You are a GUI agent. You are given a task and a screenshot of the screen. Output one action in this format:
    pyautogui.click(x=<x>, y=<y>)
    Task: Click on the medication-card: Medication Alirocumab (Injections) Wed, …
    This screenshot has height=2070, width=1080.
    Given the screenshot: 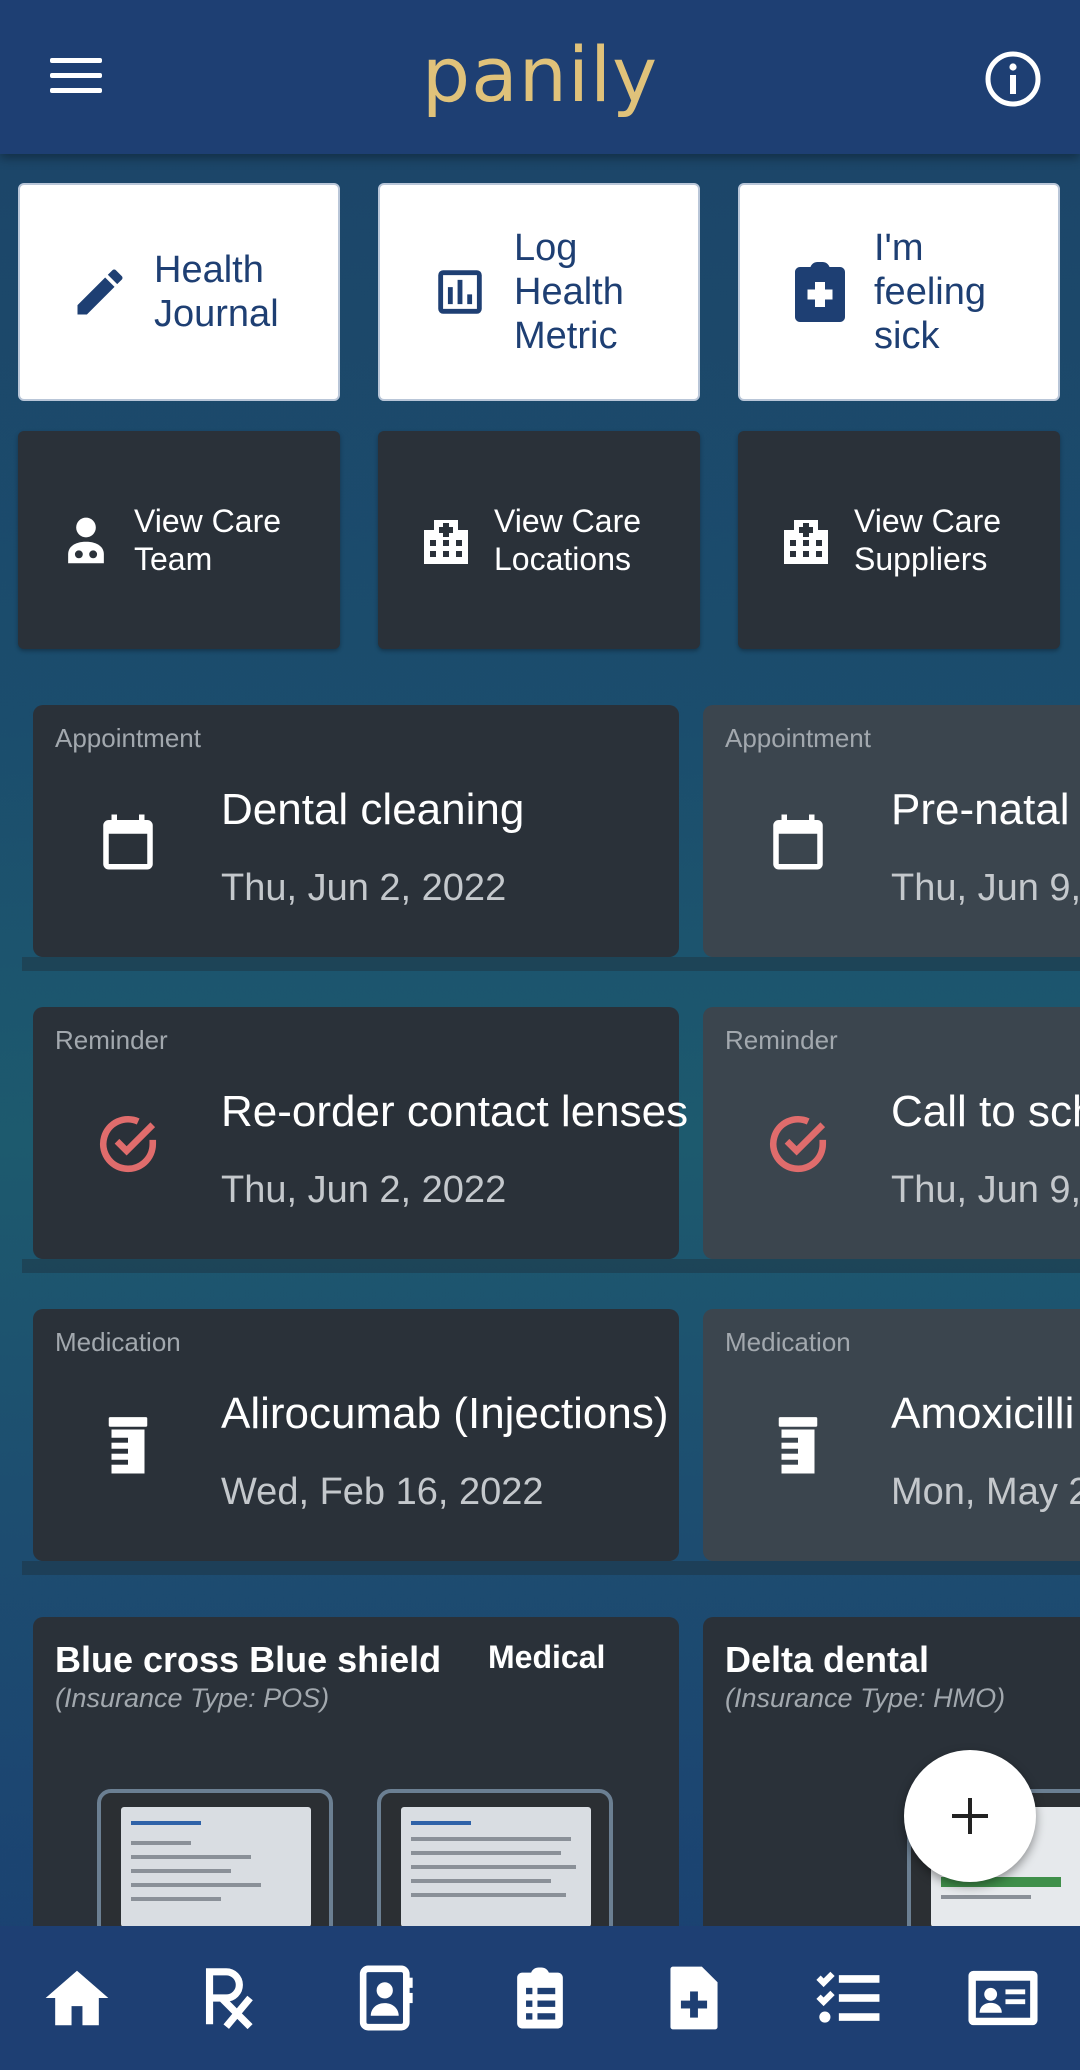 What is the action you would take?
    pyautogui.click(x=356, y=1435)
    